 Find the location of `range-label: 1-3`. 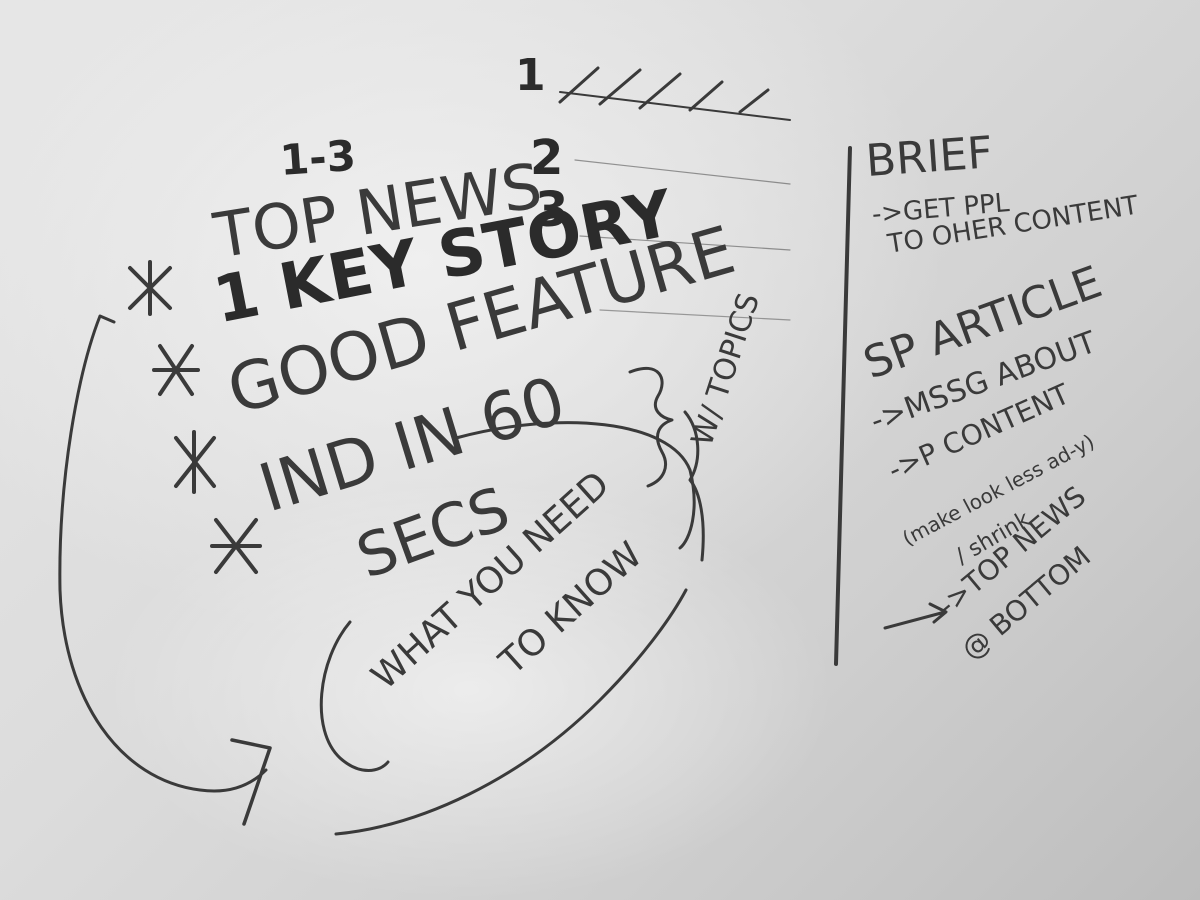

range-label: 1-3 is located at coordinates (318, 157).